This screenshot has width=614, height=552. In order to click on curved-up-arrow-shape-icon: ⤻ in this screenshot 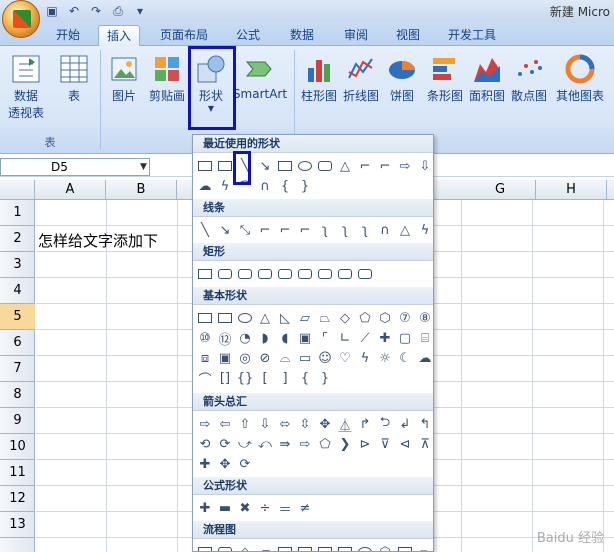, I will do `click(245, 444)`.